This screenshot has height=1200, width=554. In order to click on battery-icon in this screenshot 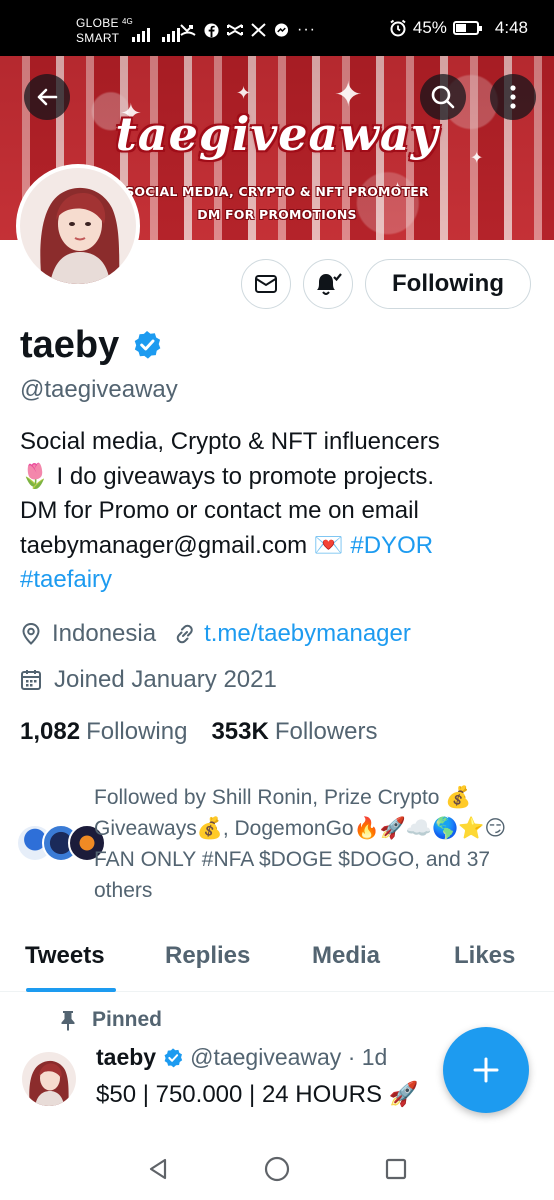, I will do `click(467, 28)`.